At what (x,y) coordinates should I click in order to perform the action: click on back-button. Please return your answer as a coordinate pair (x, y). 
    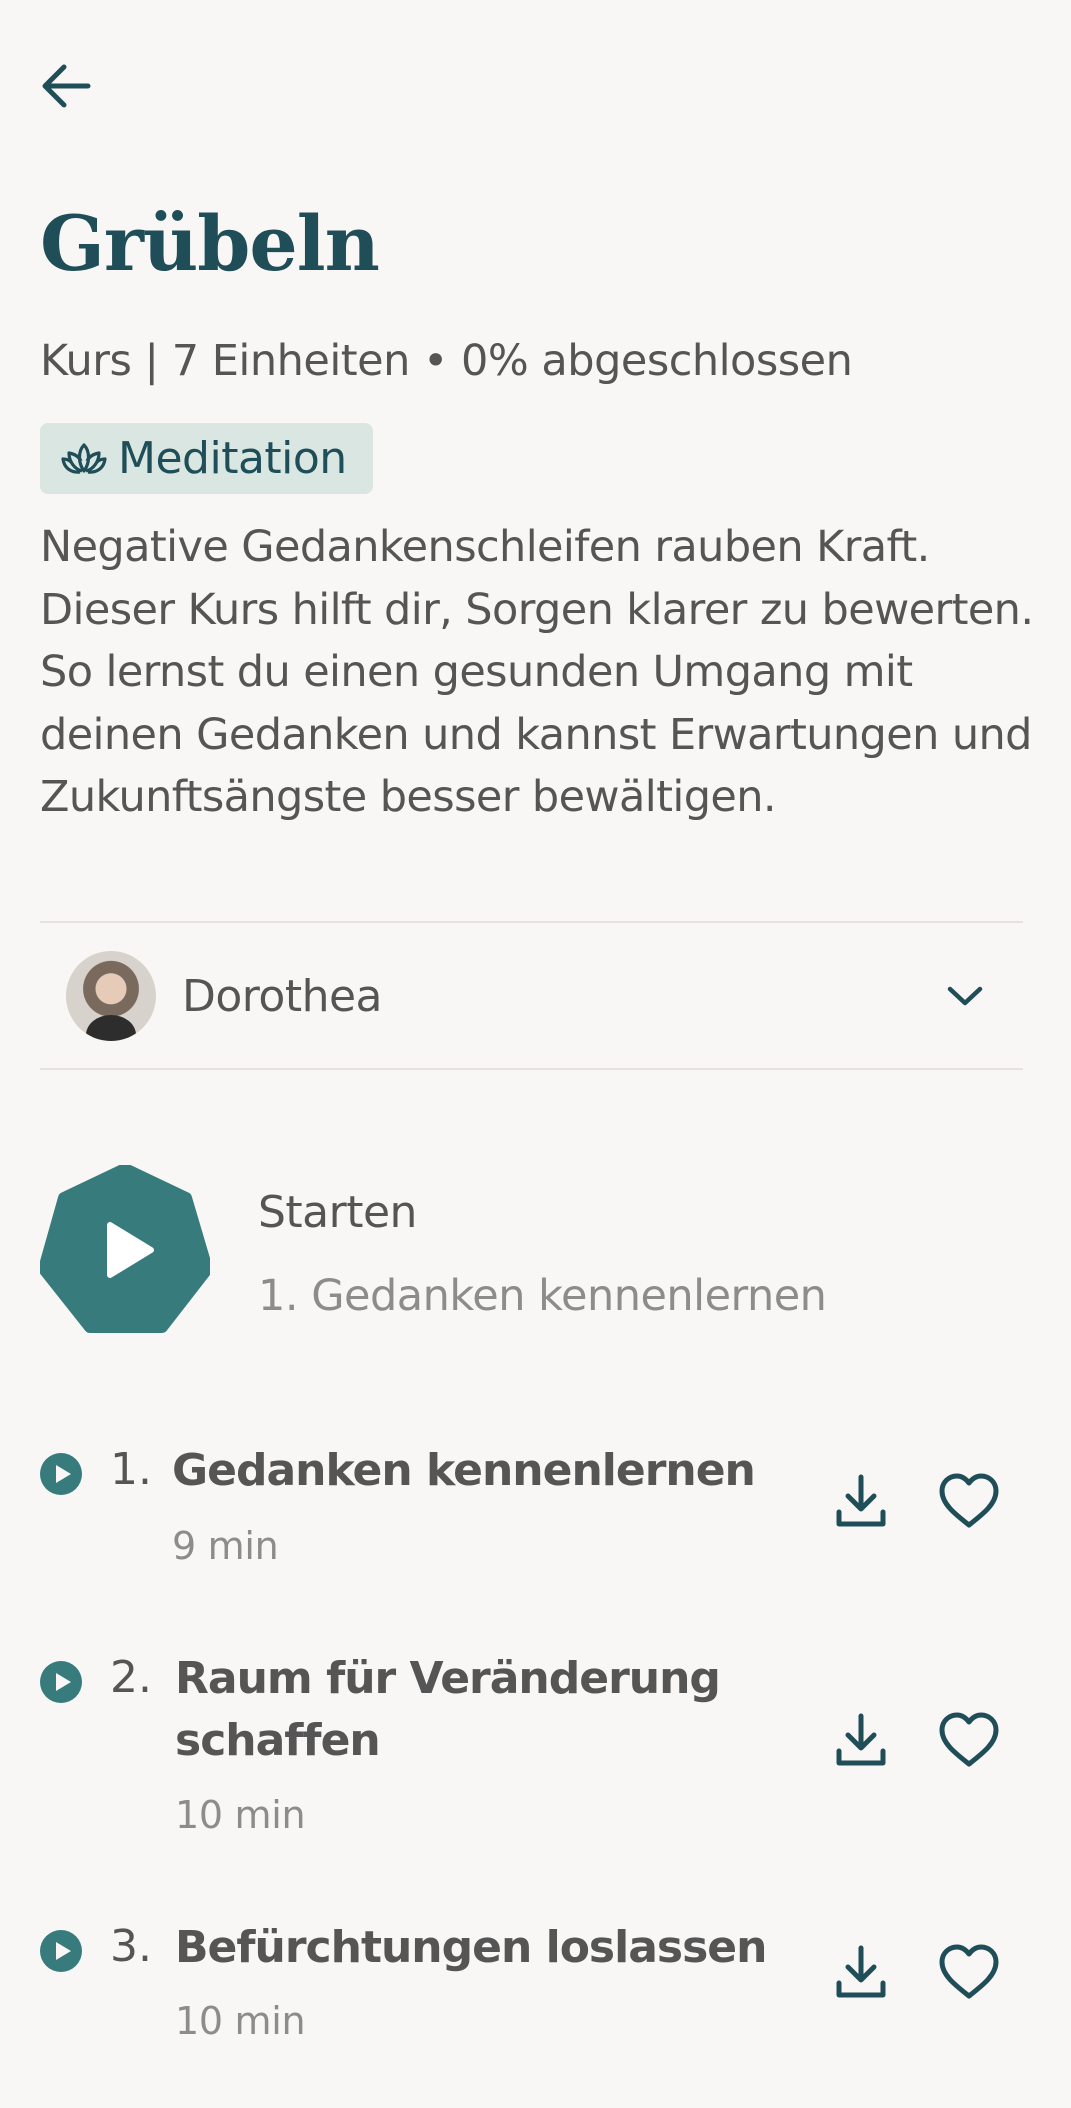
    Looking at the image, I should click on (75, 86).